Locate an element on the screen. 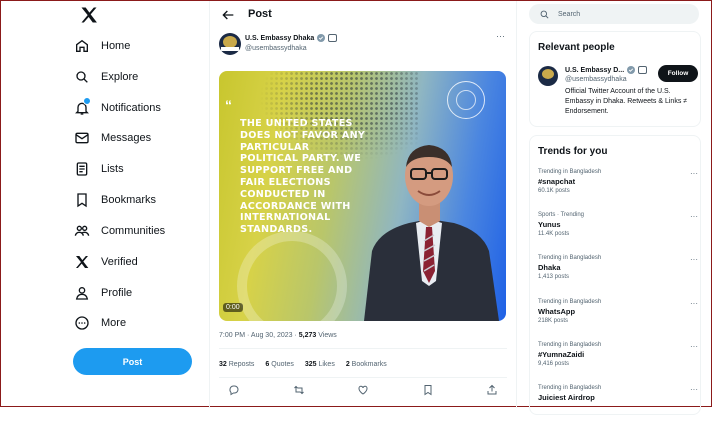 The image size is (712, 425). nav-item-more: More is located at coordinates (99, 323).